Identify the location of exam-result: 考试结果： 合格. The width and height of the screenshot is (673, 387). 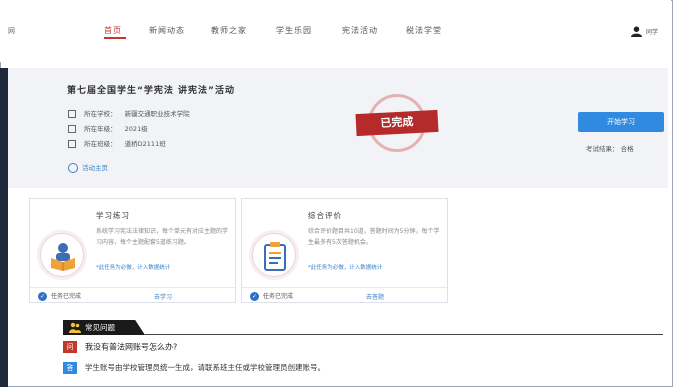
(610, 148).